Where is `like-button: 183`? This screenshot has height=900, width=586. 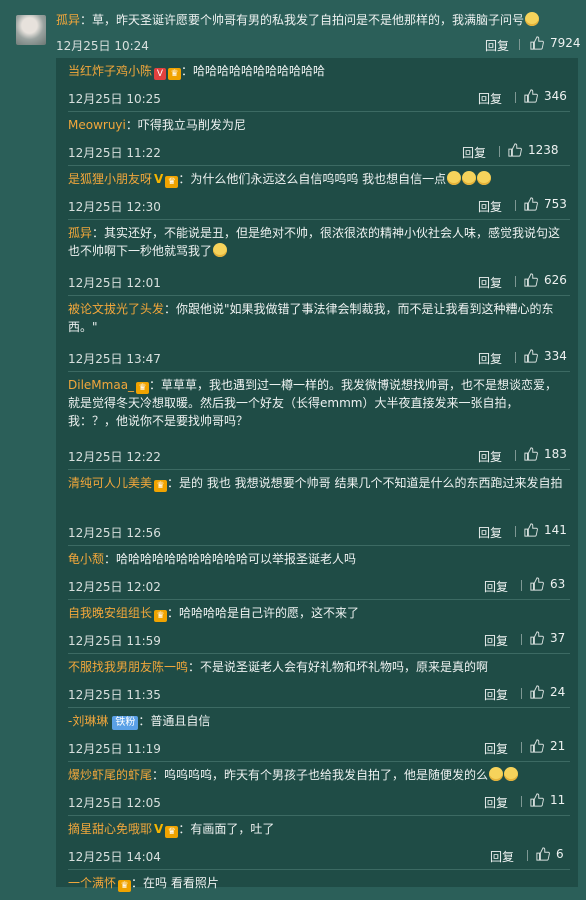 like-button: 183 is located at coordinates (545, 454).